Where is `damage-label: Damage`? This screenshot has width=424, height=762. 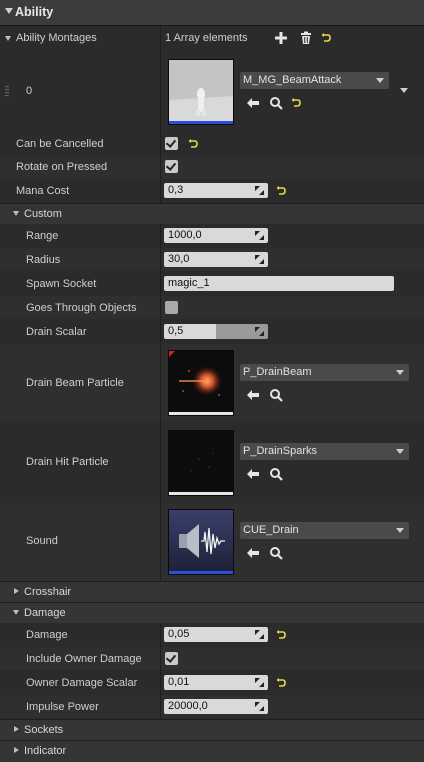
damage-label: Damage is located at coordinates (47, 635).